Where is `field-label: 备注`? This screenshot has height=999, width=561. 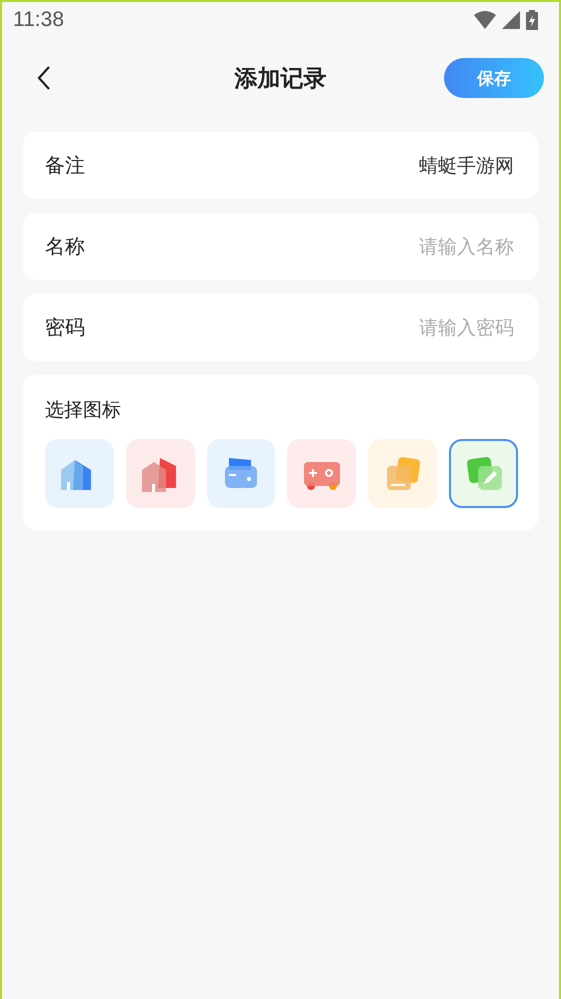
field-label: 备注 is located at coordinates (65, 165).